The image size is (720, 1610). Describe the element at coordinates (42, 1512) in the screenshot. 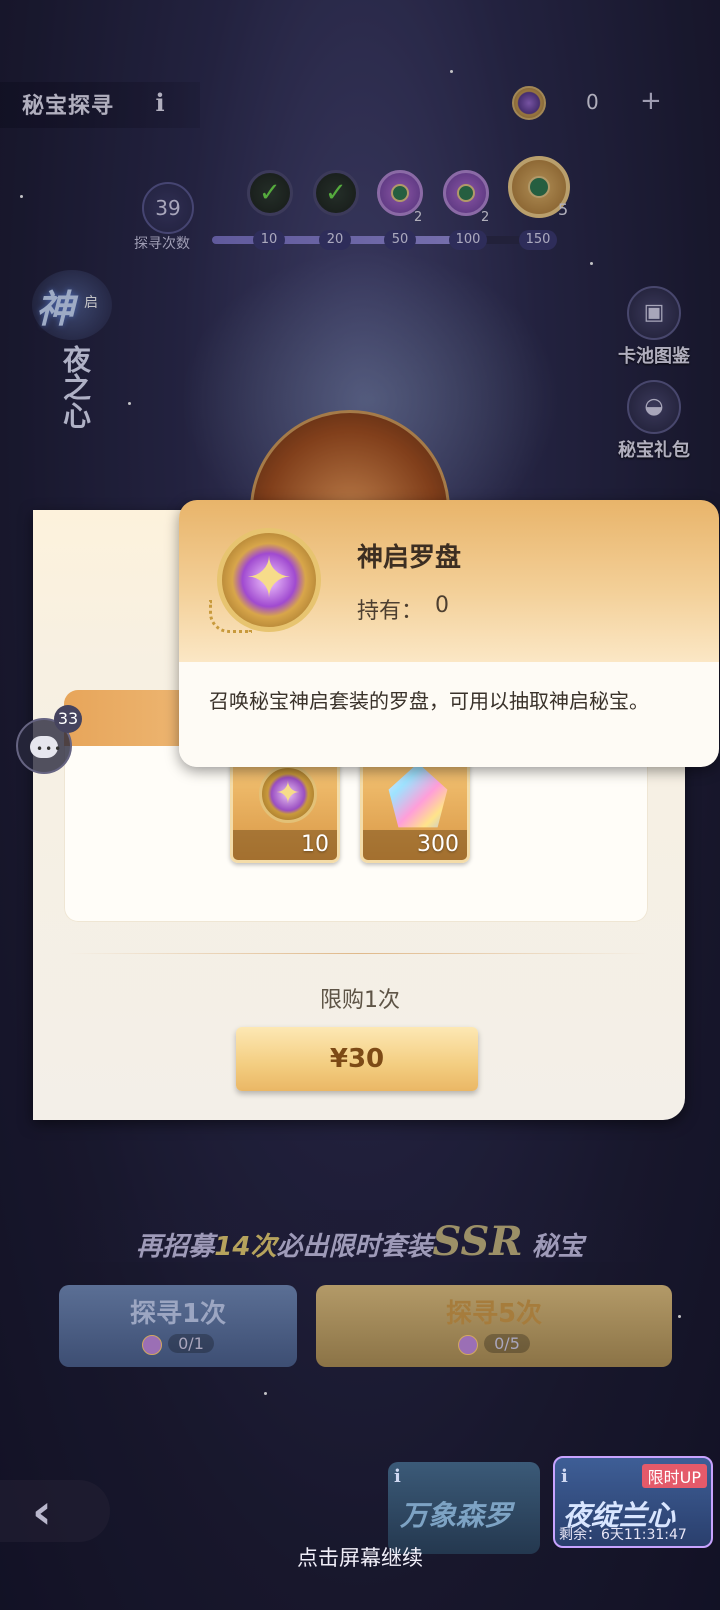

I see `back-arrow-icon: ‹` at that location.